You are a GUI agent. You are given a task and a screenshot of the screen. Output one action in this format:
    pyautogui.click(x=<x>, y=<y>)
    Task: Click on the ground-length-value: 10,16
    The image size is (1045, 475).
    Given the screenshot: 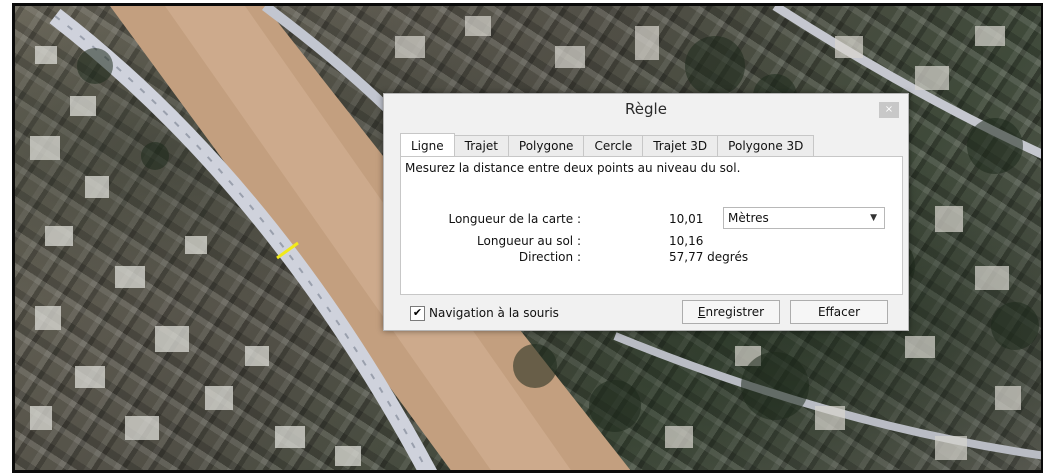 What is the action you would take?
    pyautogui.click(x=686, y=241)
    